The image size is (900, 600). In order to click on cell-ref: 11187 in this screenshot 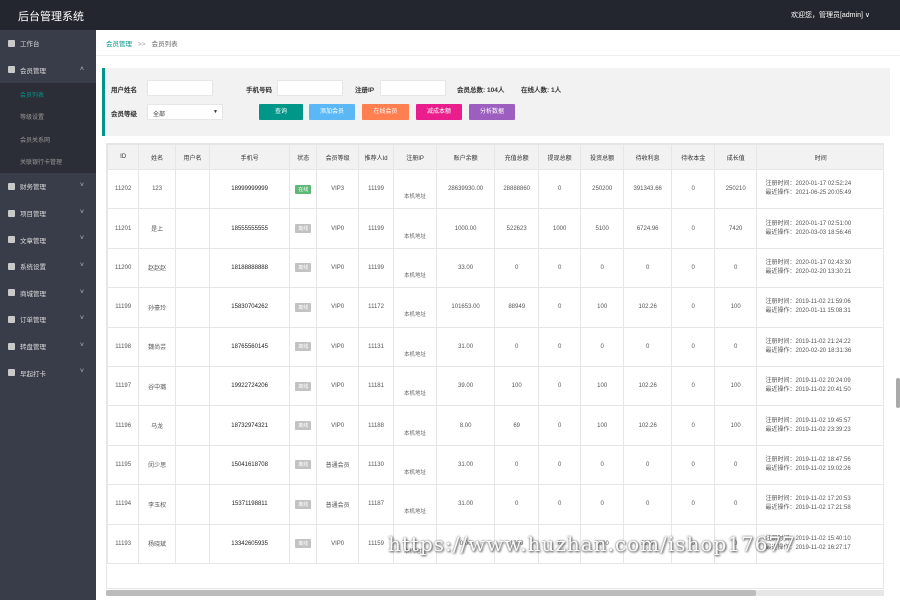, I will do `click(376, 504)`.